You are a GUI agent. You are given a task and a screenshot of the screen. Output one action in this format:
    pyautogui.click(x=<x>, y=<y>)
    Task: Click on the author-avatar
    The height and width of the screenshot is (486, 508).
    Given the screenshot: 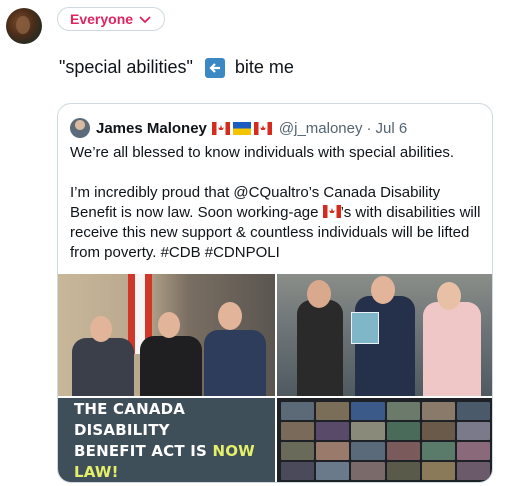 What is the action you would take?
    pyautogui.click(x=80, y=128)
    